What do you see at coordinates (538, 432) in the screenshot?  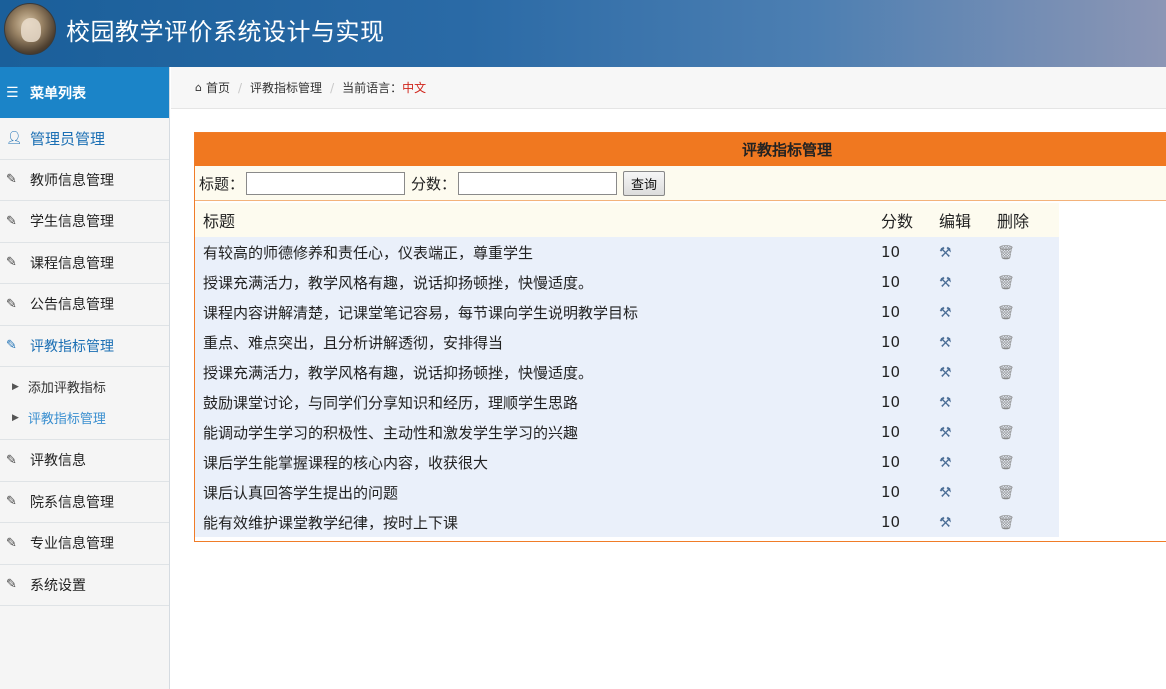 I see `row-title: 能调动学生学习的积极性、主动性和激发学生学习的兴趣` at bounding box center [538, 432].